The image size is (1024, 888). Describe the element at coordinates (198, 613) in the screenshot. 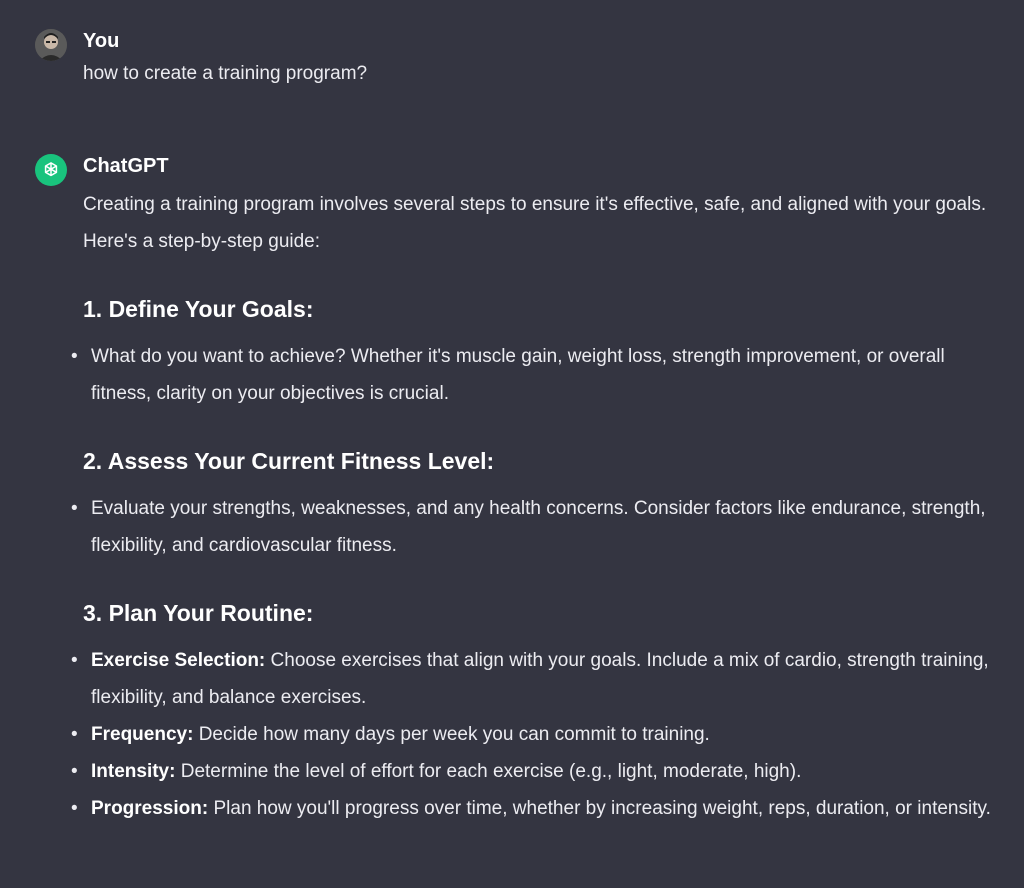

I see `section-heading: 3. Plan Your Routine:` at that location.